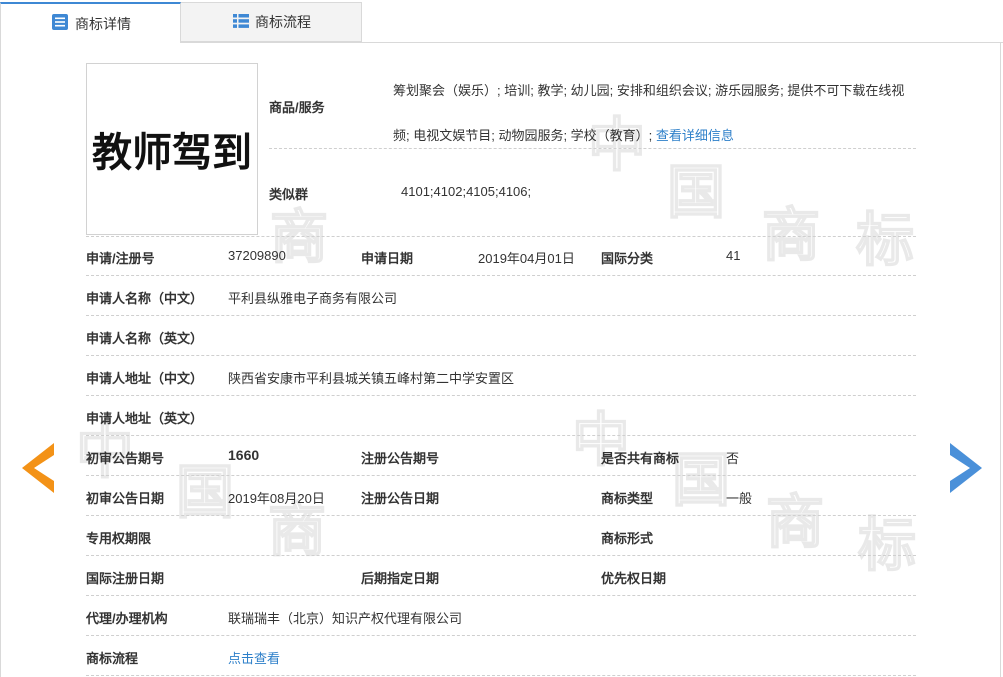 Image resolution: width=1003 pixels, height=677 pixels. What do you see at coordinates (145, 338) in the screenshot?
I see `applicant-en-label: 申请人名称（英文）` at bounding box center [145, 338].